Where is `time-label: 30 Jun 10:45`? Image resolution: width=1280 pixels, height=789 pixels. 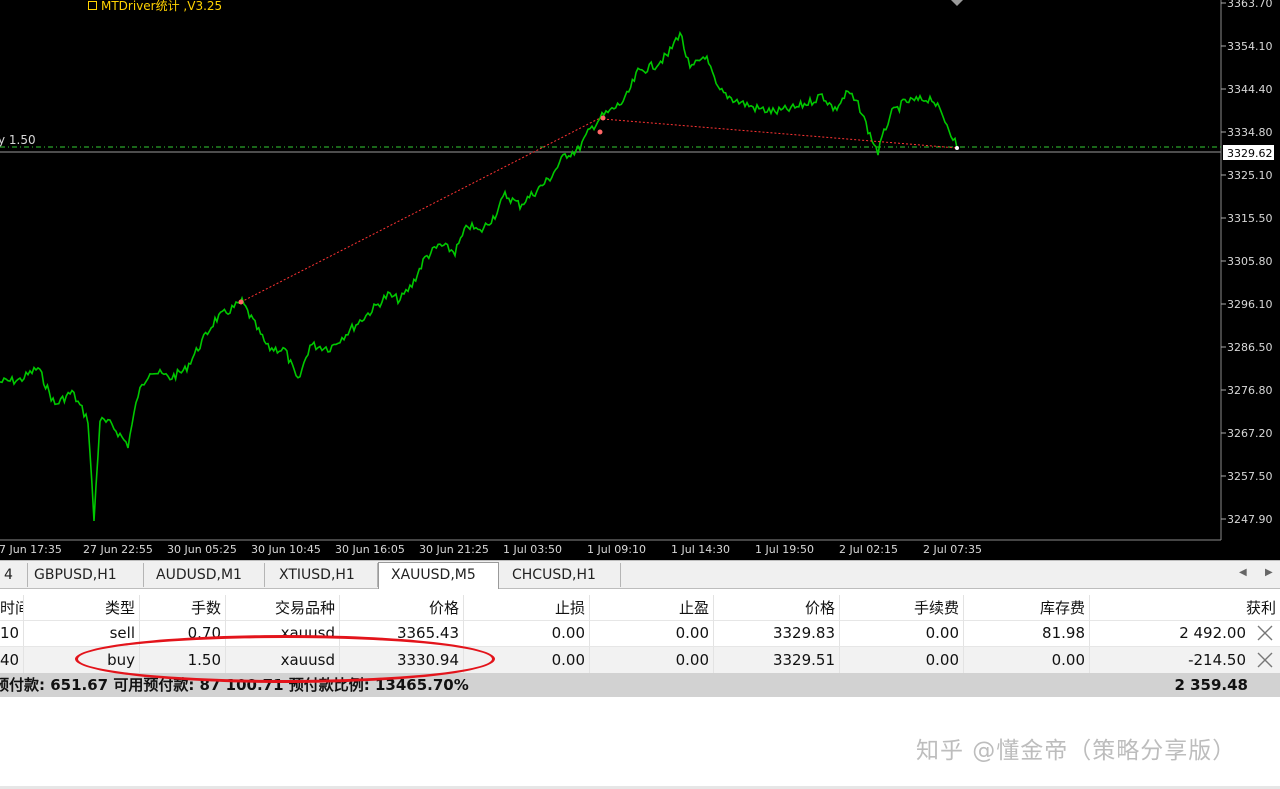
time-label: 30 Jun 10:45 is located at coordinates (286, 549).